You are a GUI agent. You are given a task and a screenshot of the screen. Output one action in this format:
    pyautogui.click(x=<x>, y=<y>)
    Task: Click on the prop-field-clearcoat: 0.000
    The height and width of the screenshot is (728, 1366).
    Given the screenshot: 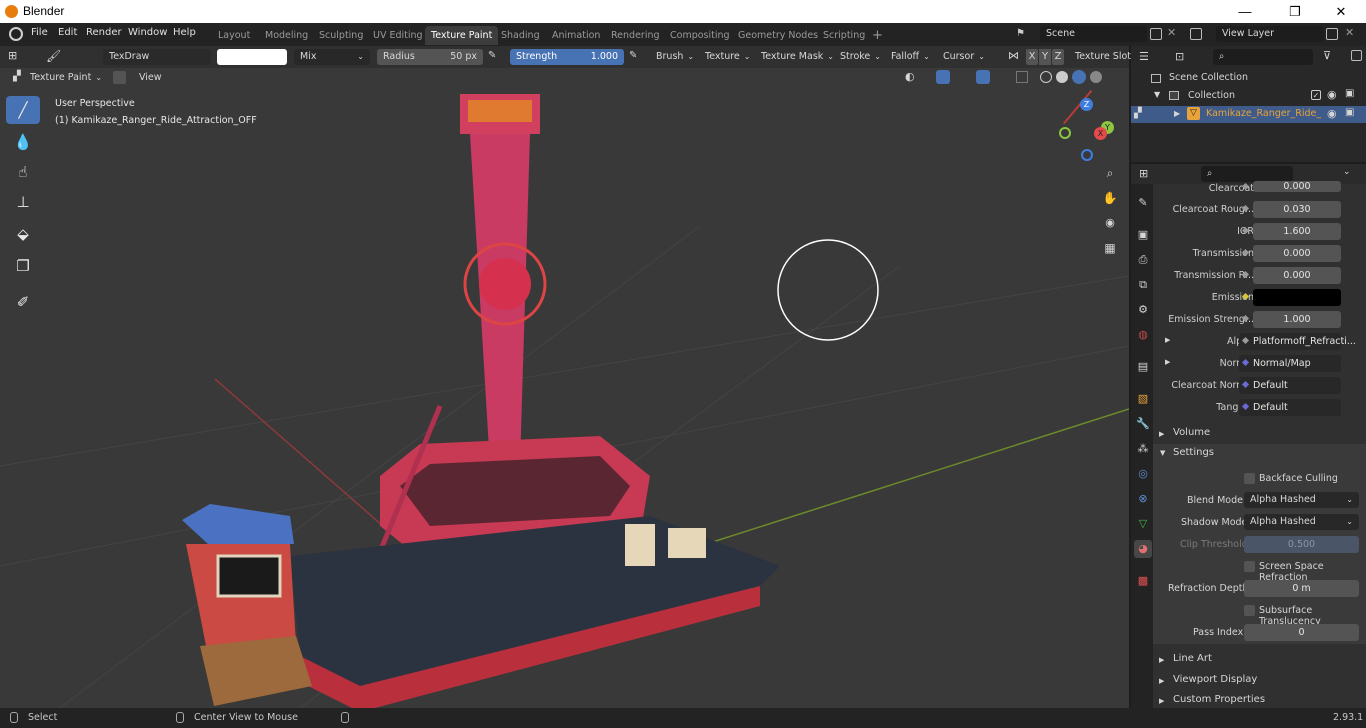 What is the action you would take?
    pyautogui.click(x=1297, y=186)
    